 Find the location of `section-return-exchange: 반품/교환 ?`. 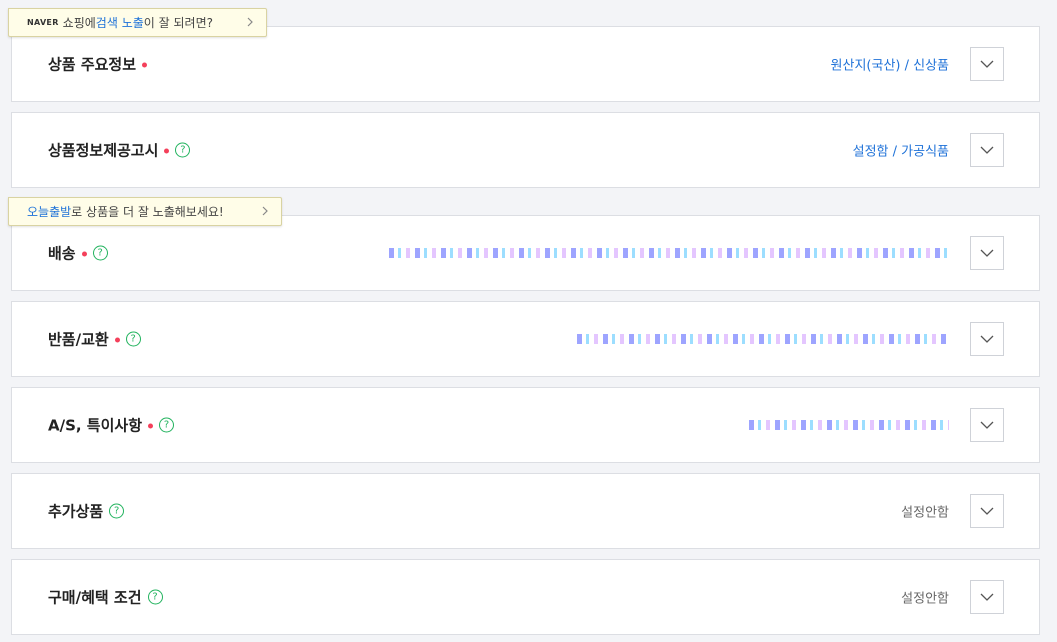

section-return-exchange: 반품/교환 ? is located at coordinates (525, 339).